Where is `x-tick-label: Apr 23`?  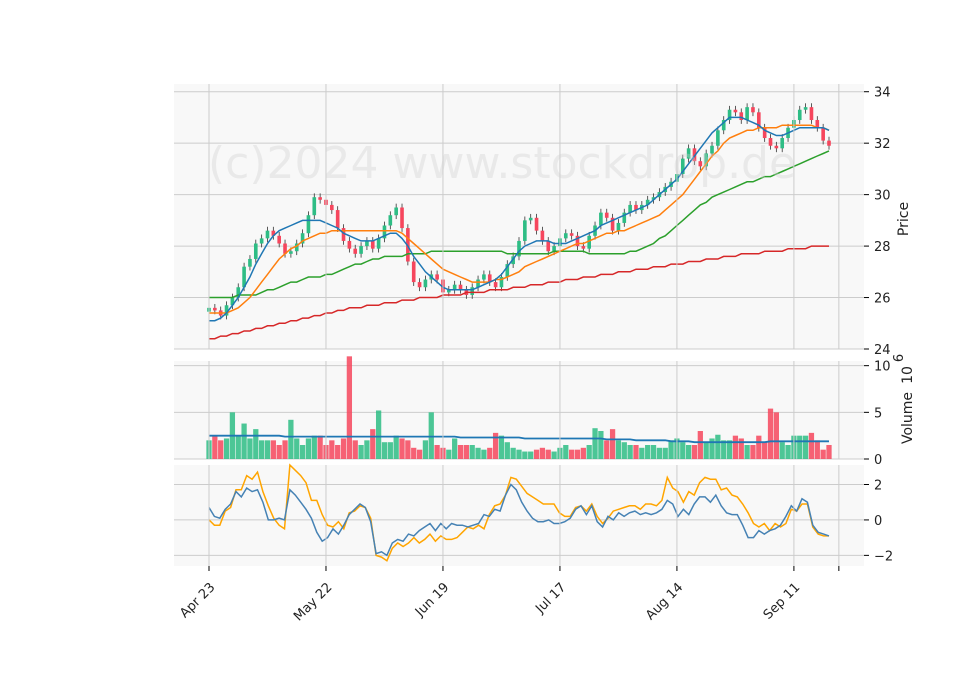 x-tick-label: Apr 23 is located at coordinates (197, 600).